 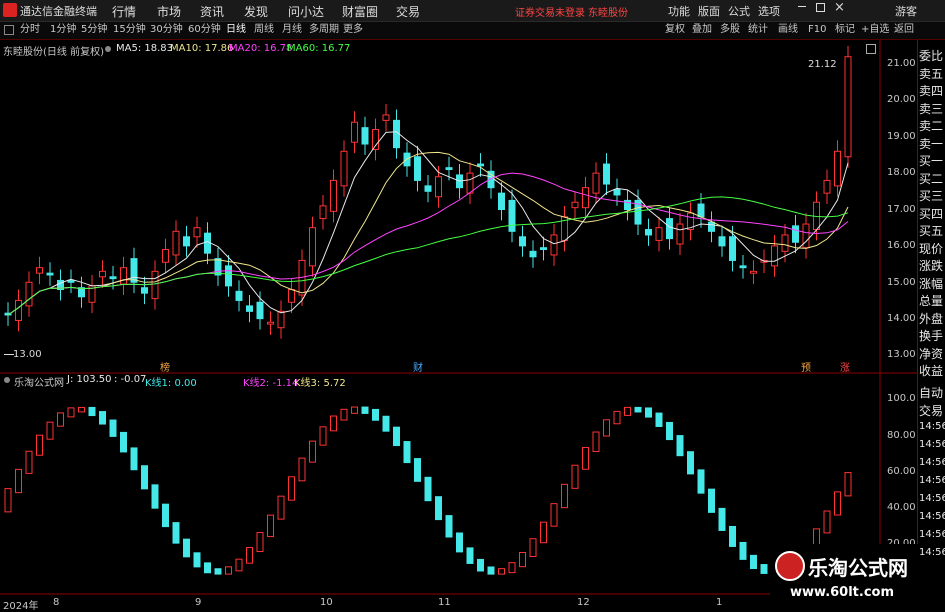 I want to click on menu-quotes: 行情, so click(x=124, y=11).